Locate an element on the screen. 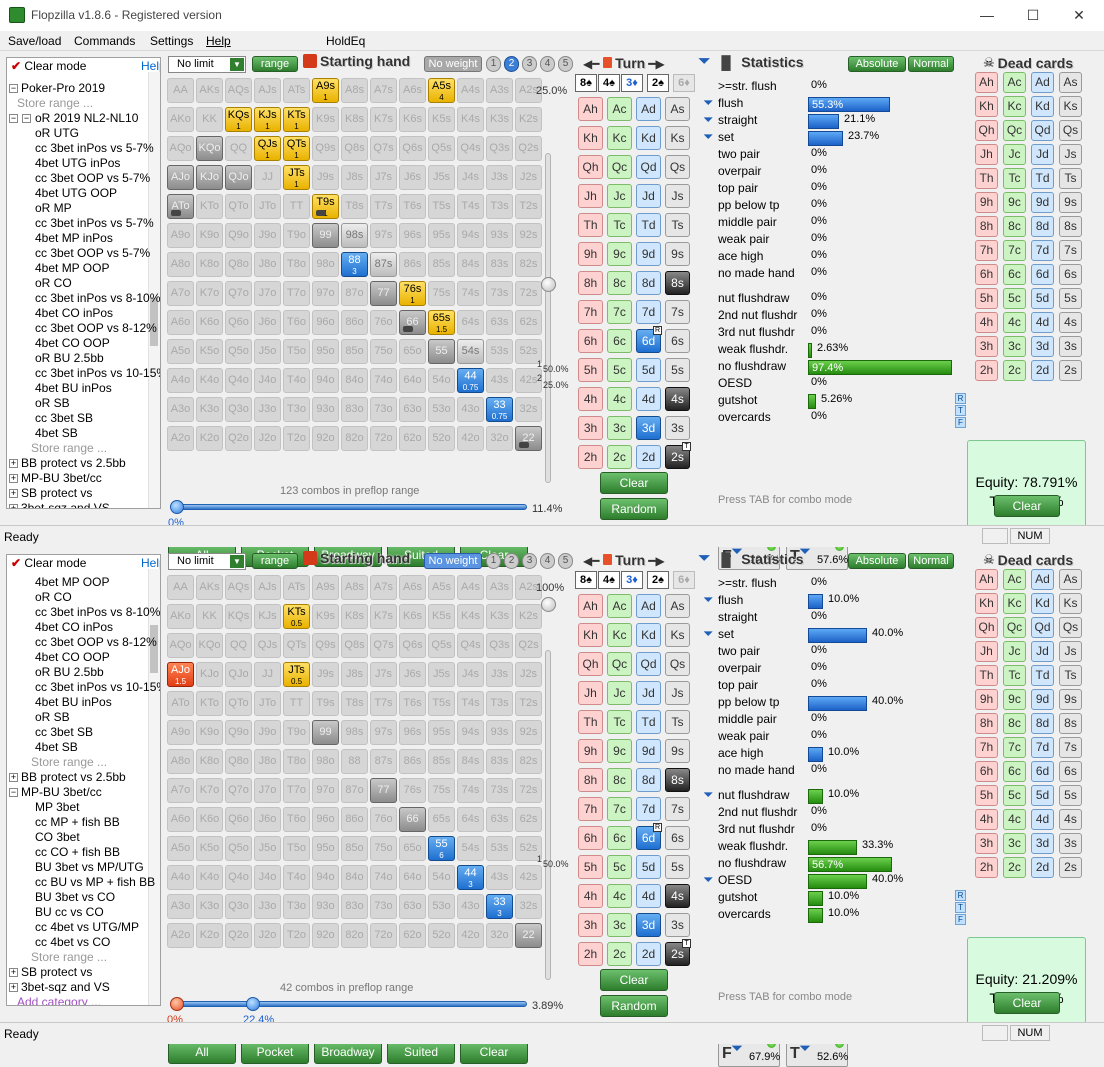 The width and height of the screenshot is (1104, 1067). hand-cell-53o: 53o is located at coordinates (441, 409).